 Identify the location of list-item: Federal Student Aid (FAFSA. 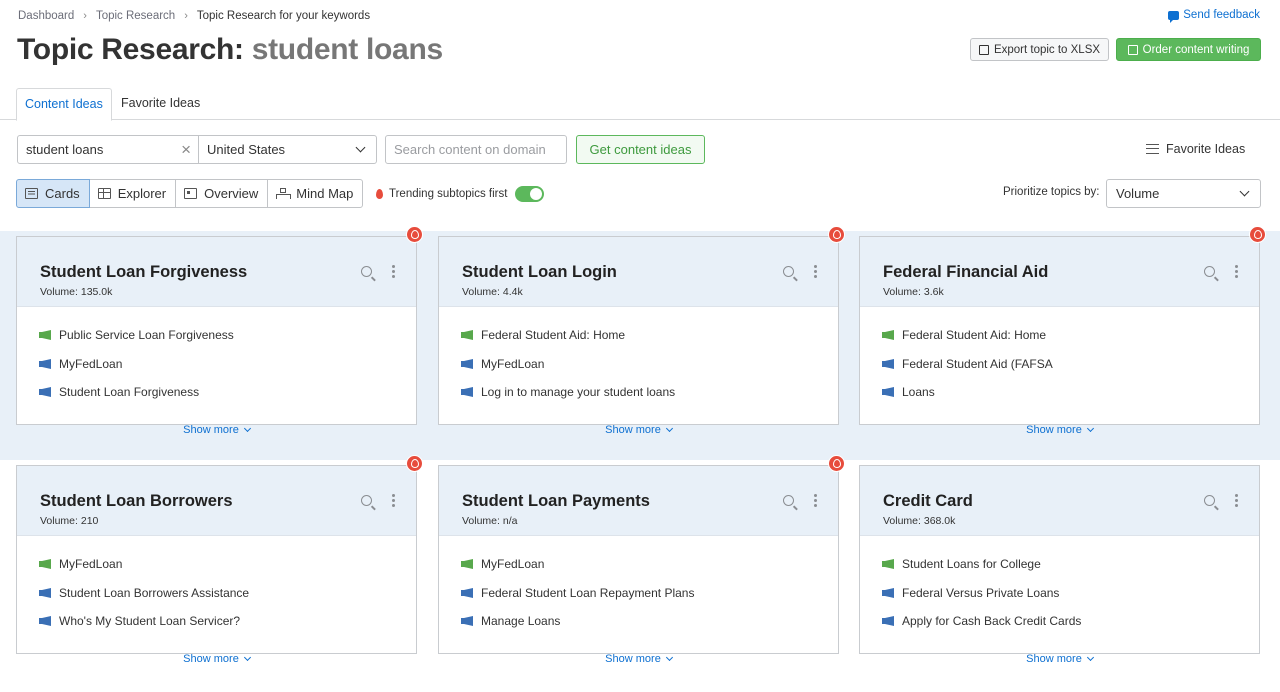
(967, 371).